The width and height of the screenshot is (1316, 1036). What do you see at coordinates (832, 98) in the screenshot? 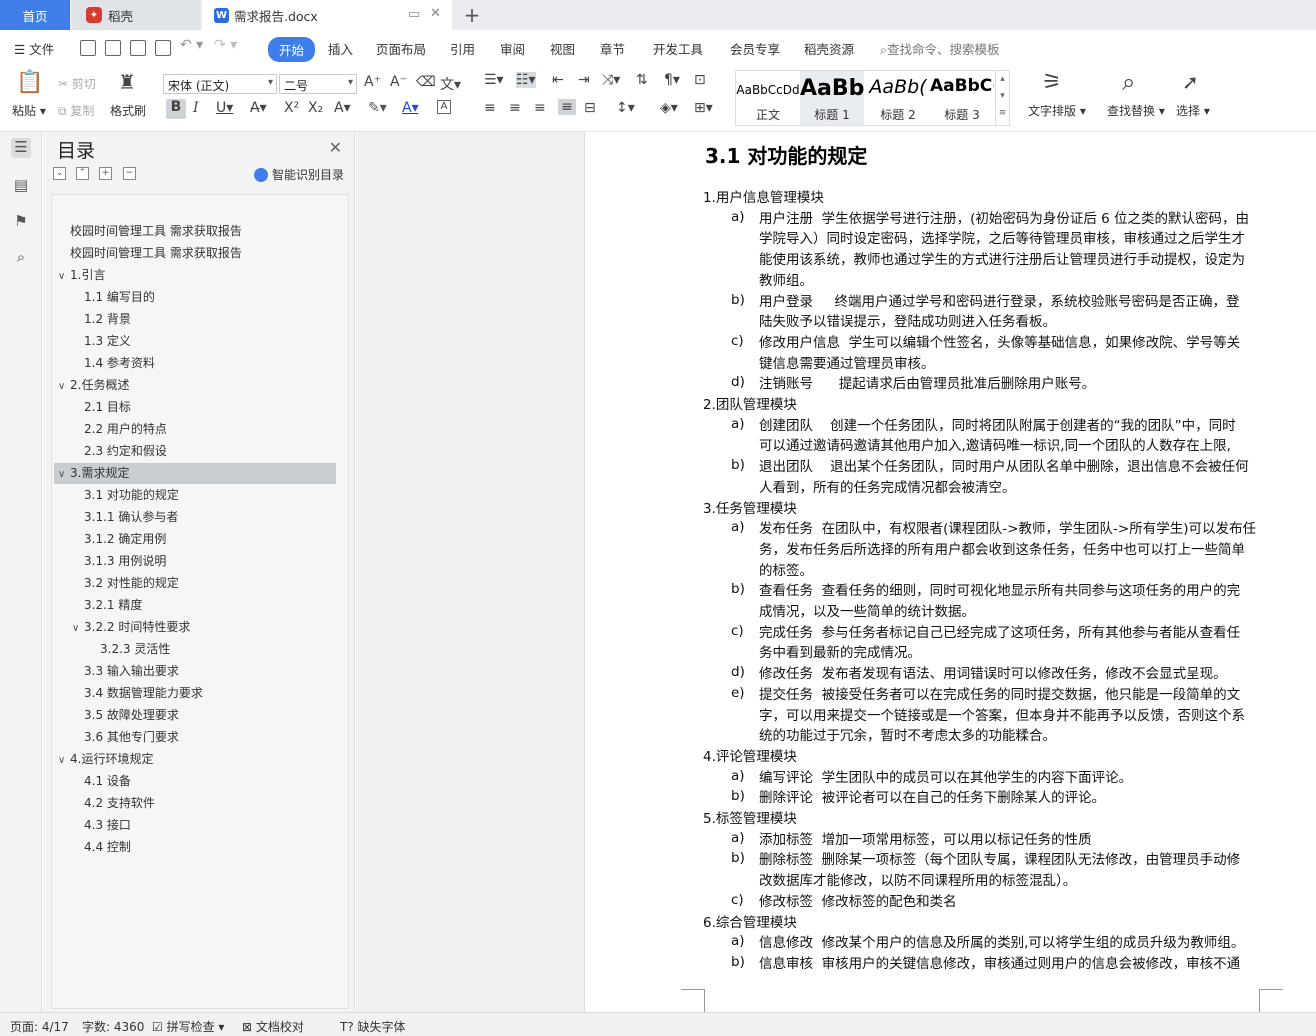
I see `style-heading1: AaBb 标题 1` at bounding box center [832, 98].